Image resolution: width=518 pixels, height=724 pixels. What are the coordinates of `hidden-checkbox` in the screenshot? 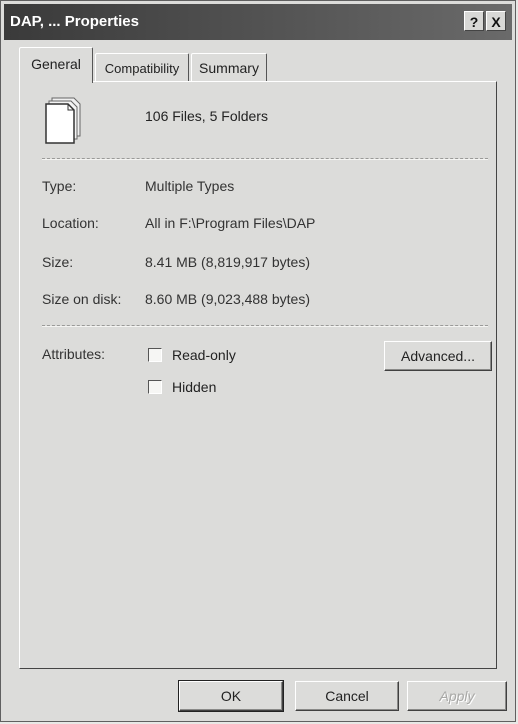 It's located at (155, 387).